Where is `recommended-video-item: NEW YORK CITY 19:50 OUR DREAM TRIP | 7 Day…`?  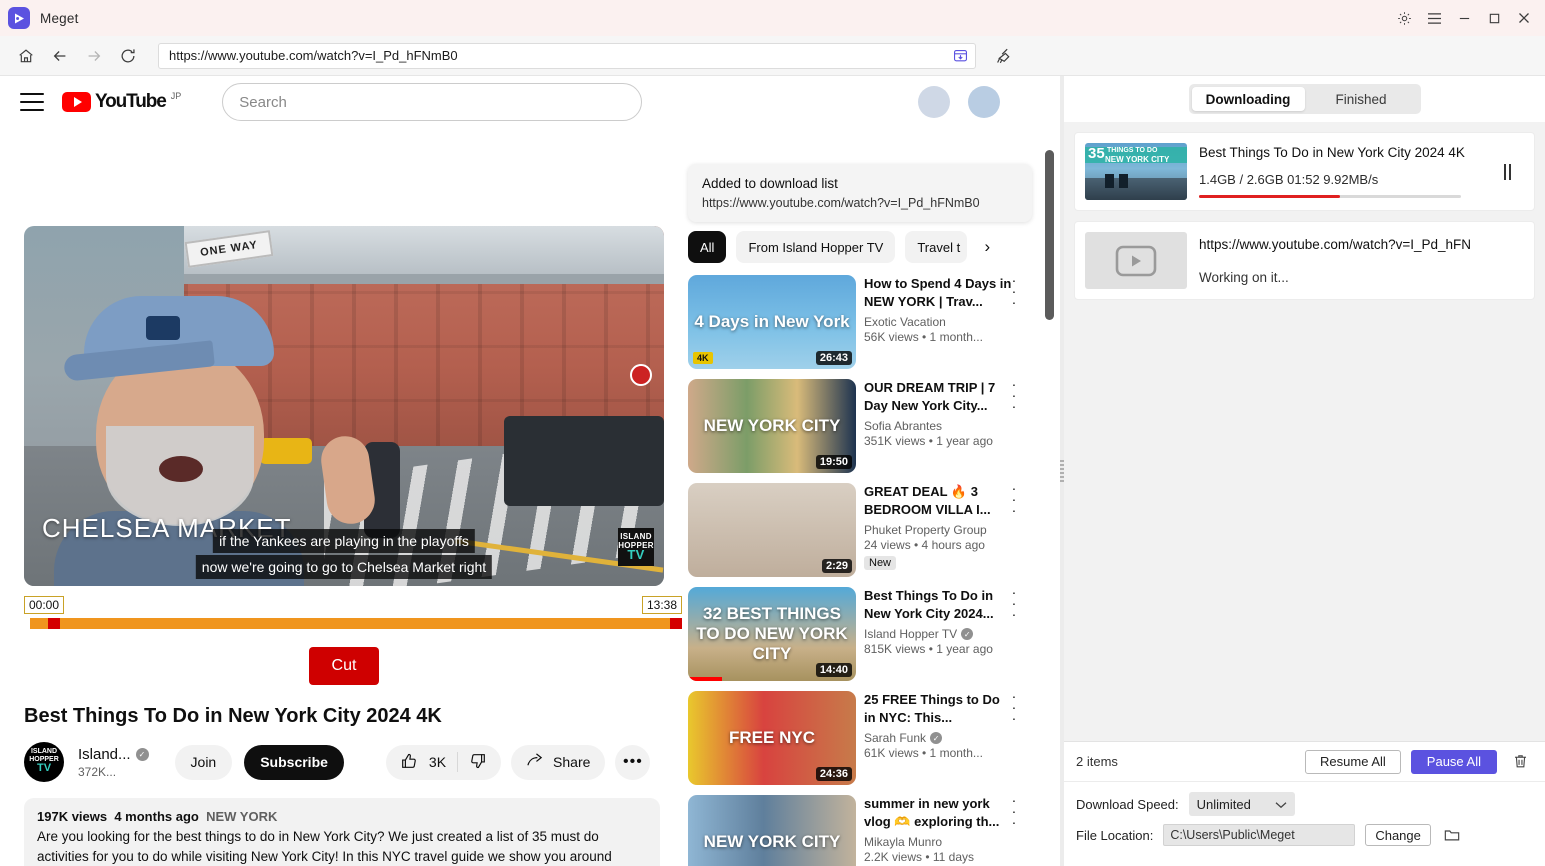
recommended-video-item: NEW YORK CITY 19:50 OUR DREAM TRIP | 7 Day… is located at coordinates (853, 425).